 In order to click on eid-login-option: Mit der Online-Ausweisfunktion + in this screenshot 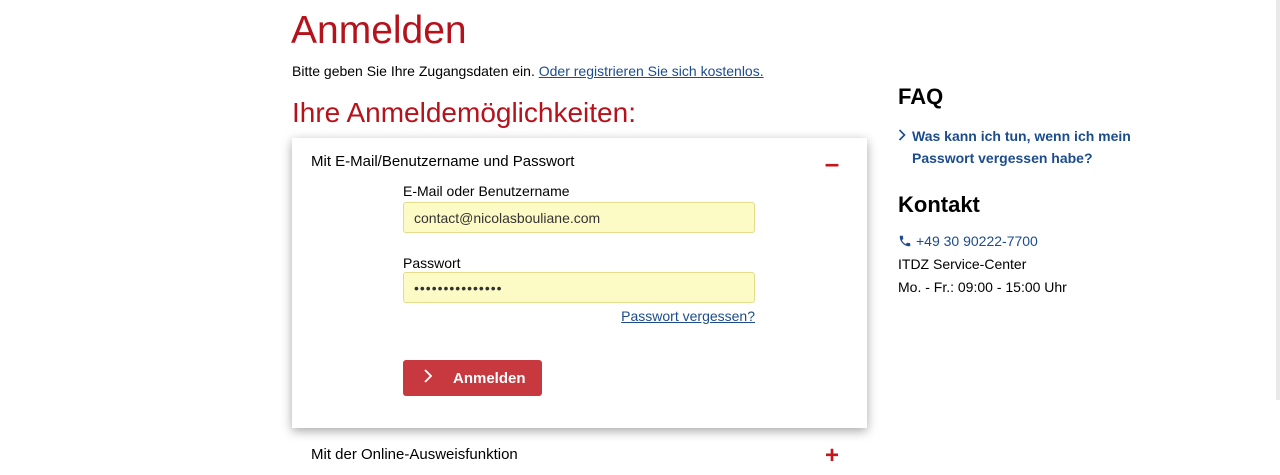, I will do `click(579, 456)`.